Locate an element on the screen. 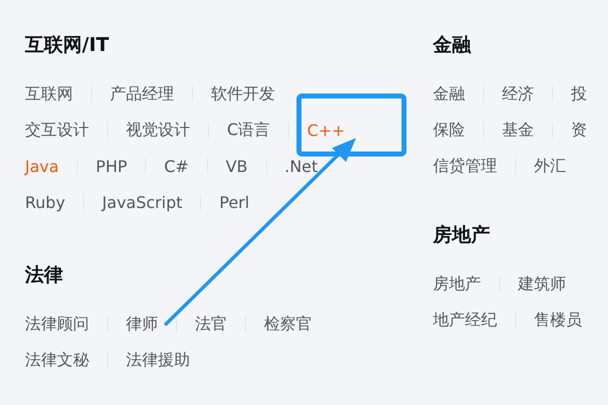 Image resolution: width=608 pixels, height=405 pixels. category-link: 软件开发 is located at coordinates (243, 94).